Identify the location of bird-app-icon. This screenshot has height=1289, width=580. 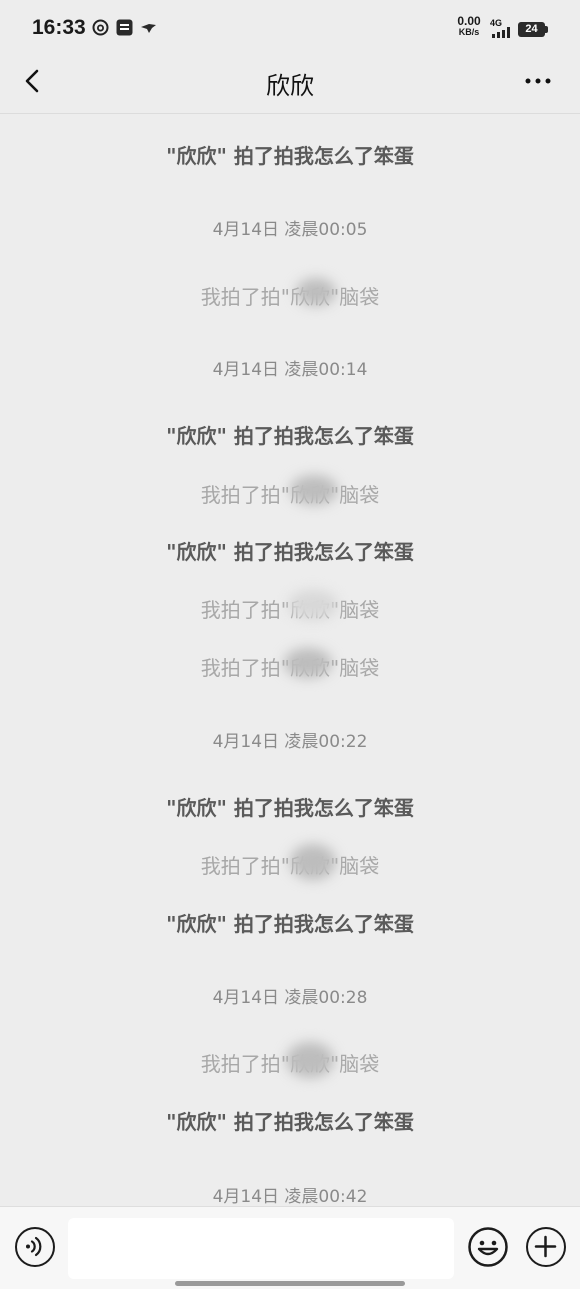
(148, 28).